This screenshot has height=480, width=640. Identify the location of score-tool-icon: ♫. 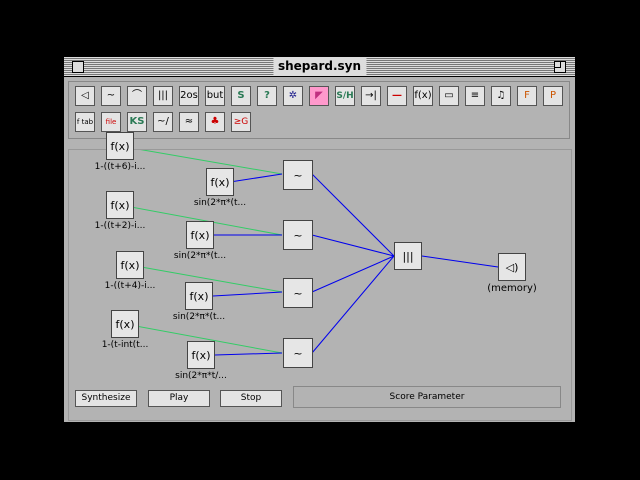
(501, 96).